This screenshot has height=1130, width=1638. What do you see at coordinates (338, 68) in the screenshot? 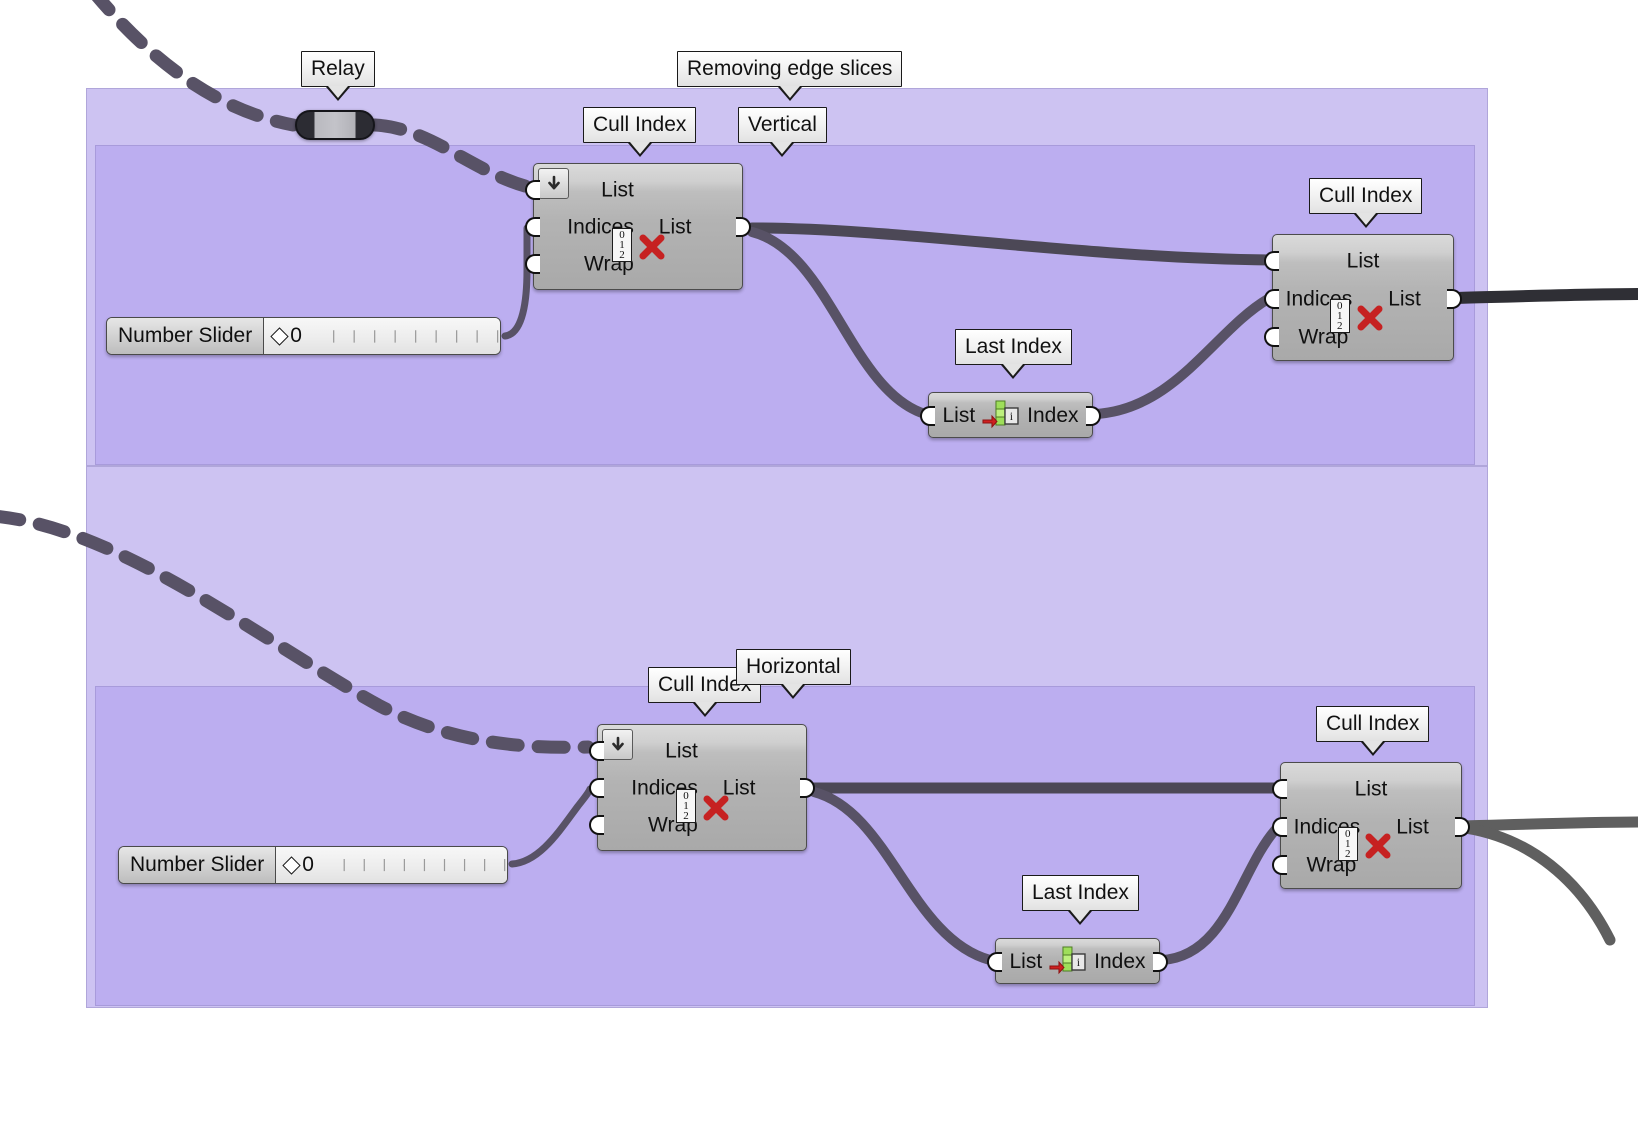
I see `label-relay-text: Relay` at bounding box center [338, 68].